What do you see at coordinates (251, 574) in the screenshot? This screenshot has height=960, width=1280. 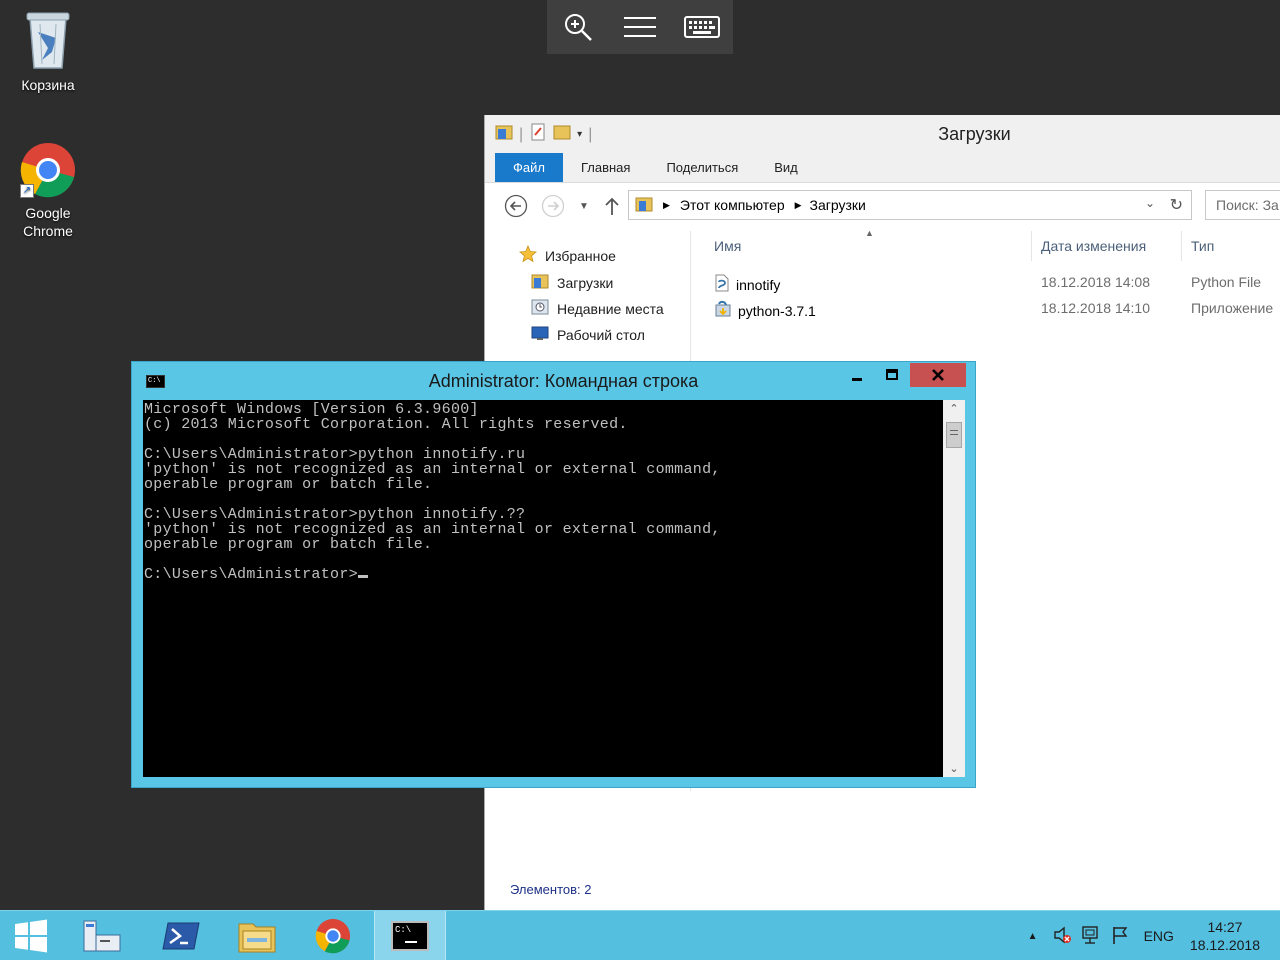 I see `console-prompt: C:\Users\Administrator>` at bounding box center [251, 574].